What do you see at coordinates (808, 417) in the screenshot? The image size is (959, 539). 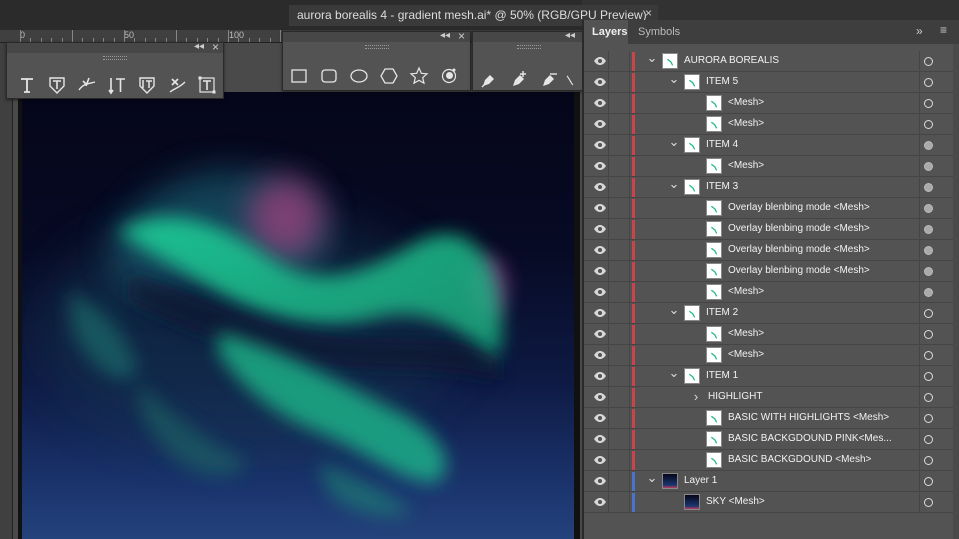 I see `layer-name: BASIC WITH HIGHLIGHTS <Mesh>` at bounding box center [808, 417].